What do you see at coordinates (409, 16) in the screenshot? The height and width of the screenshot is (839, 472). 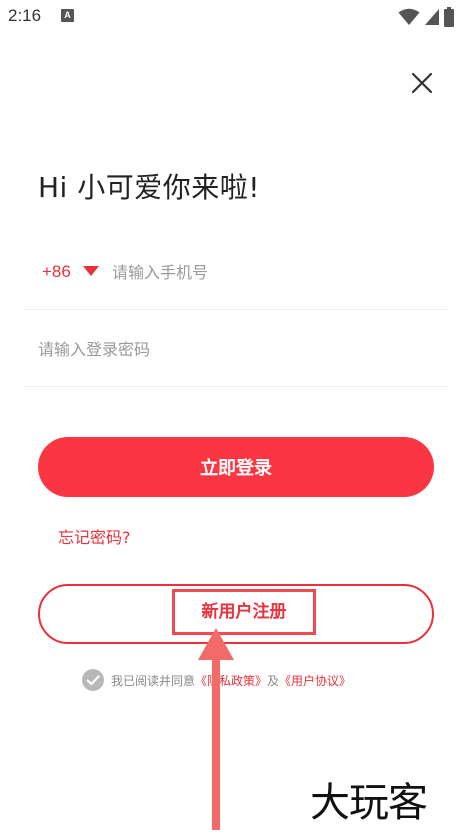 I see `wifi-icon` at bounding box center [409, 16].